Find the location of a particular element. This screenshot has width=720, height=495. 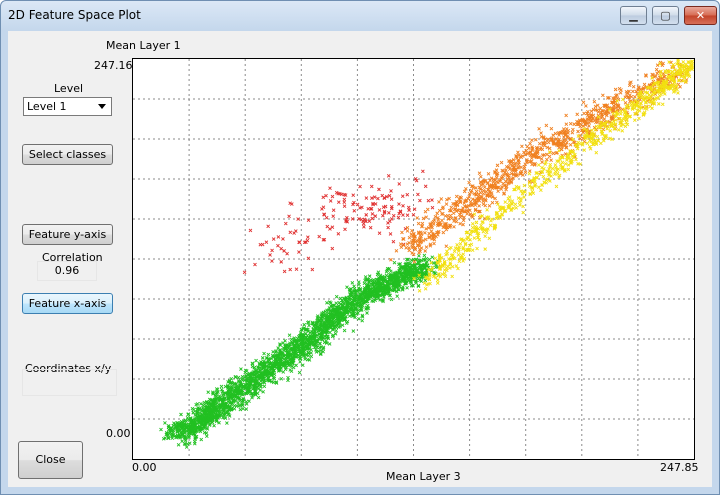

minimize-button: ▁ is located at coordinates (633, 15).